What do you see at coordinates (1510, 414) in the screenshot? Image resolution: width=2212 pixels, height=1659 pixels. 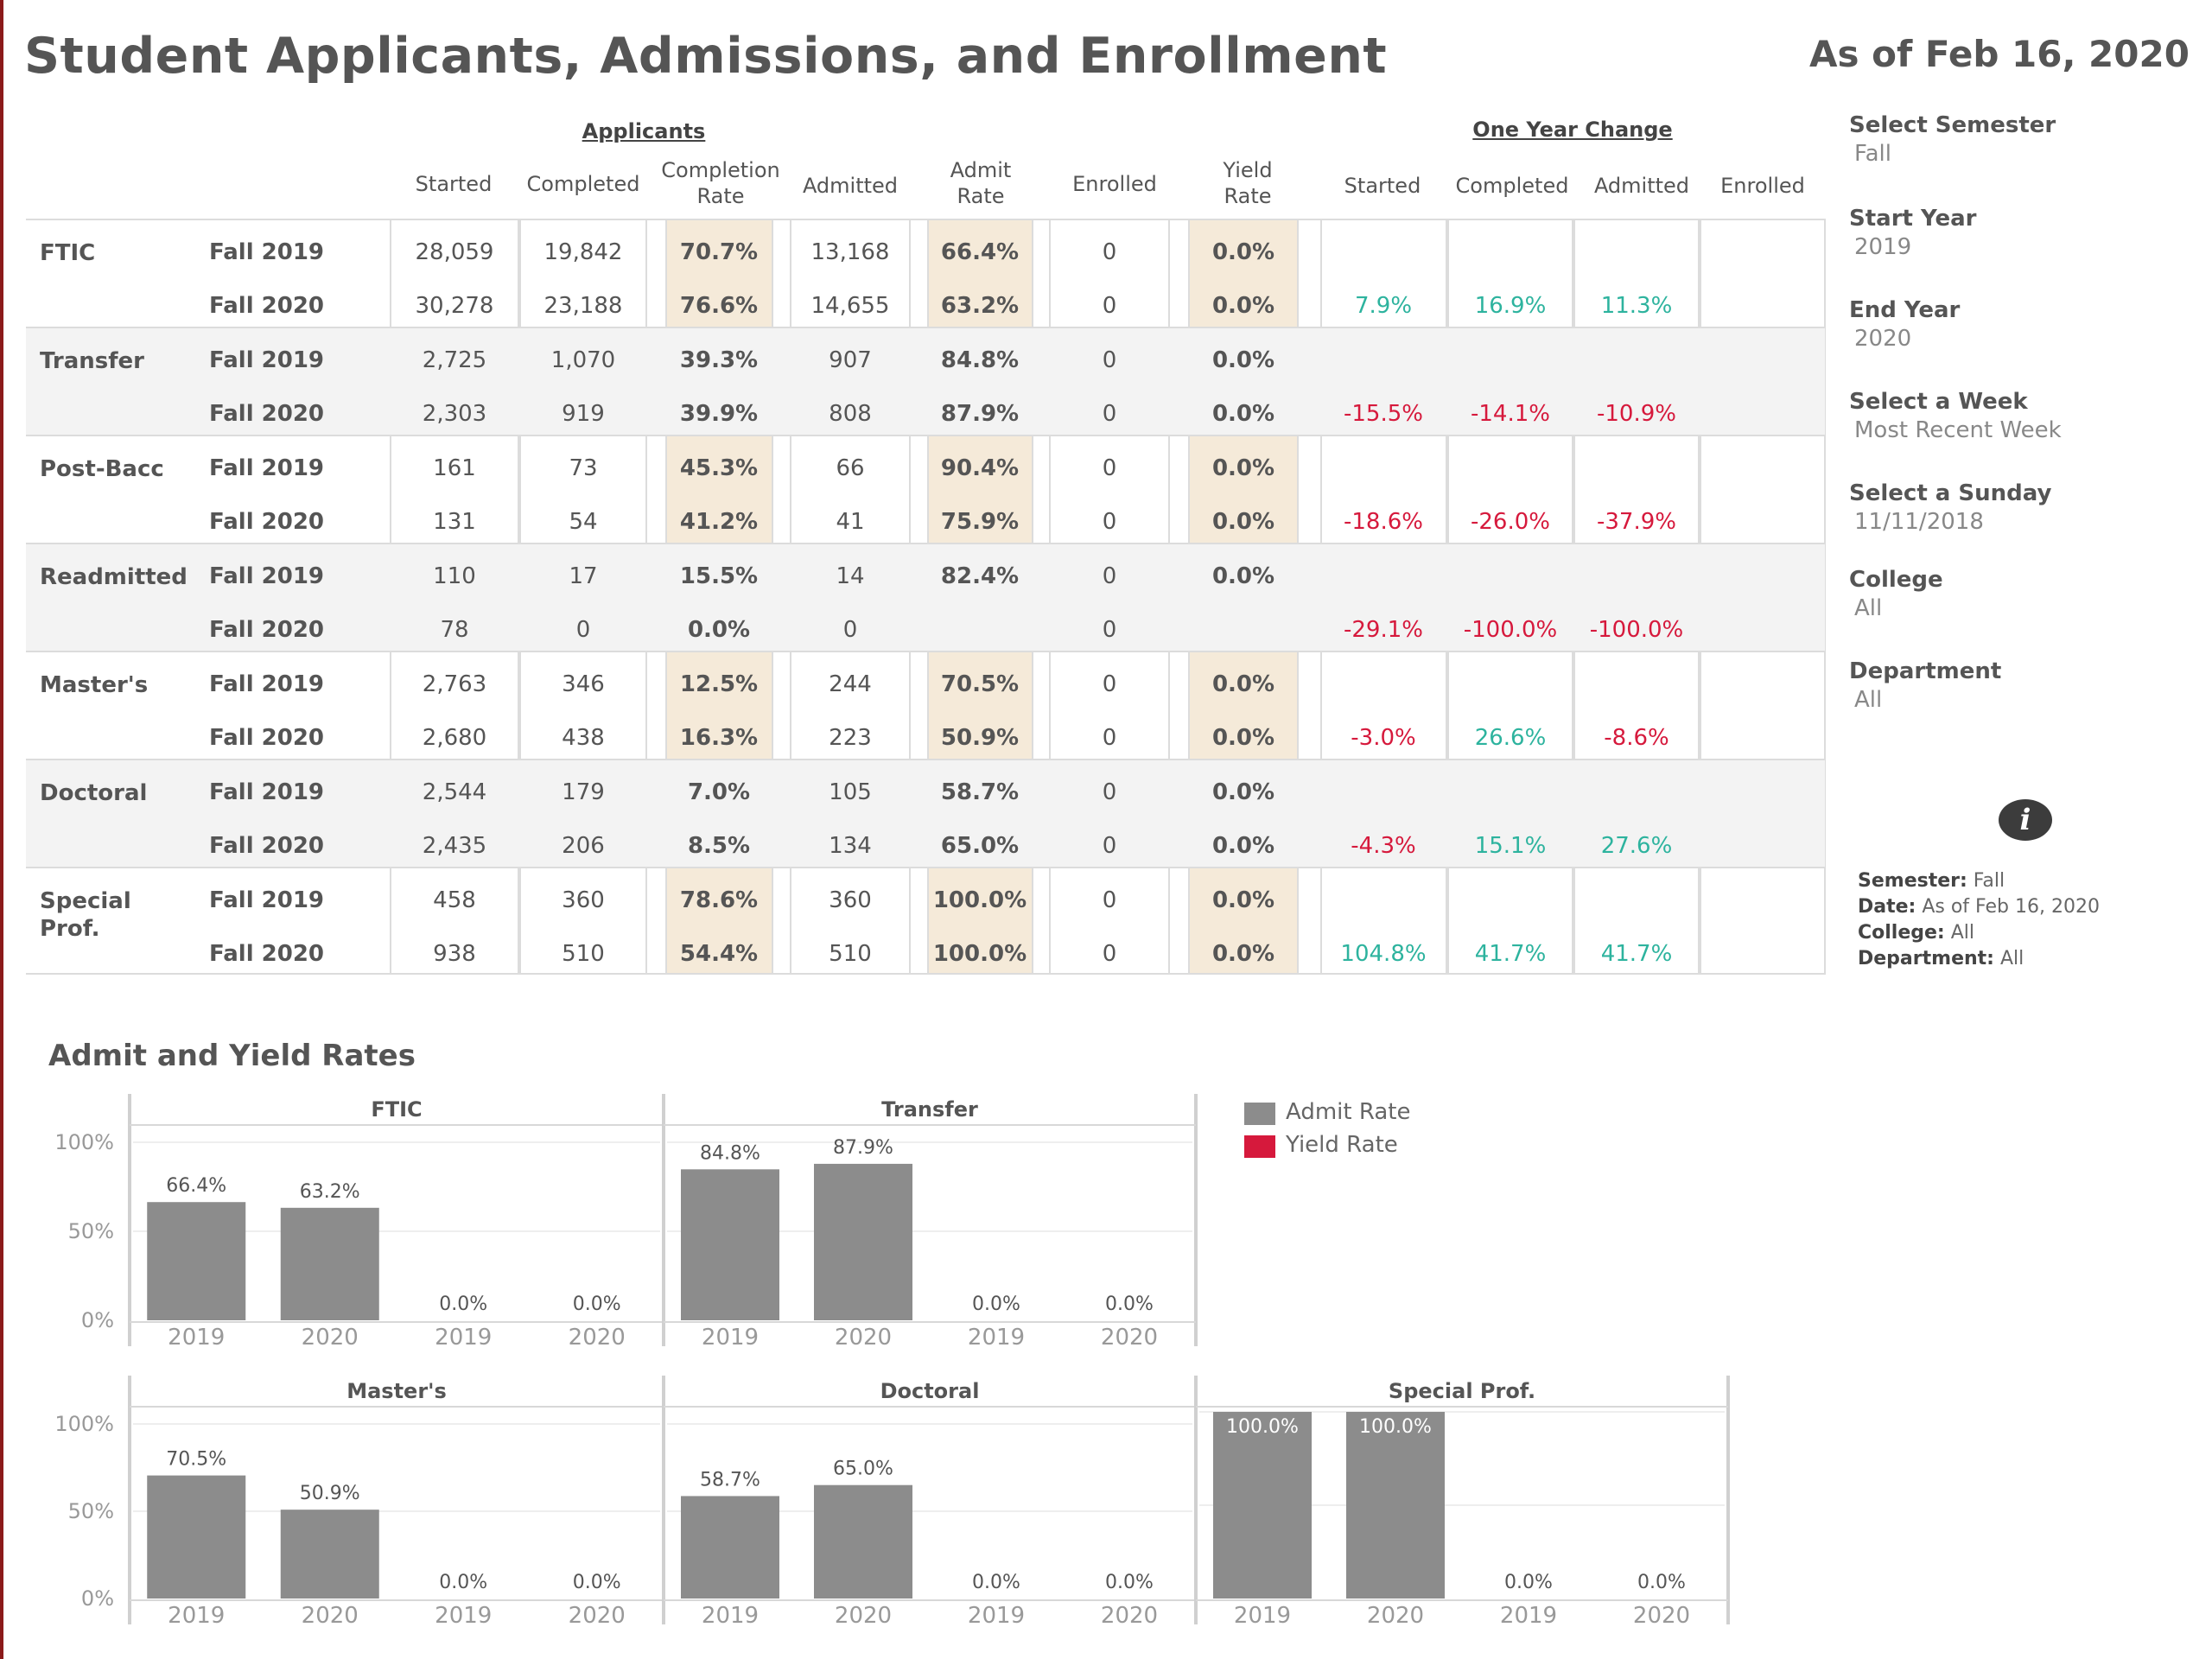 I see `cell-chg-completed: -14.1%` at bounding box center [1510, 414].